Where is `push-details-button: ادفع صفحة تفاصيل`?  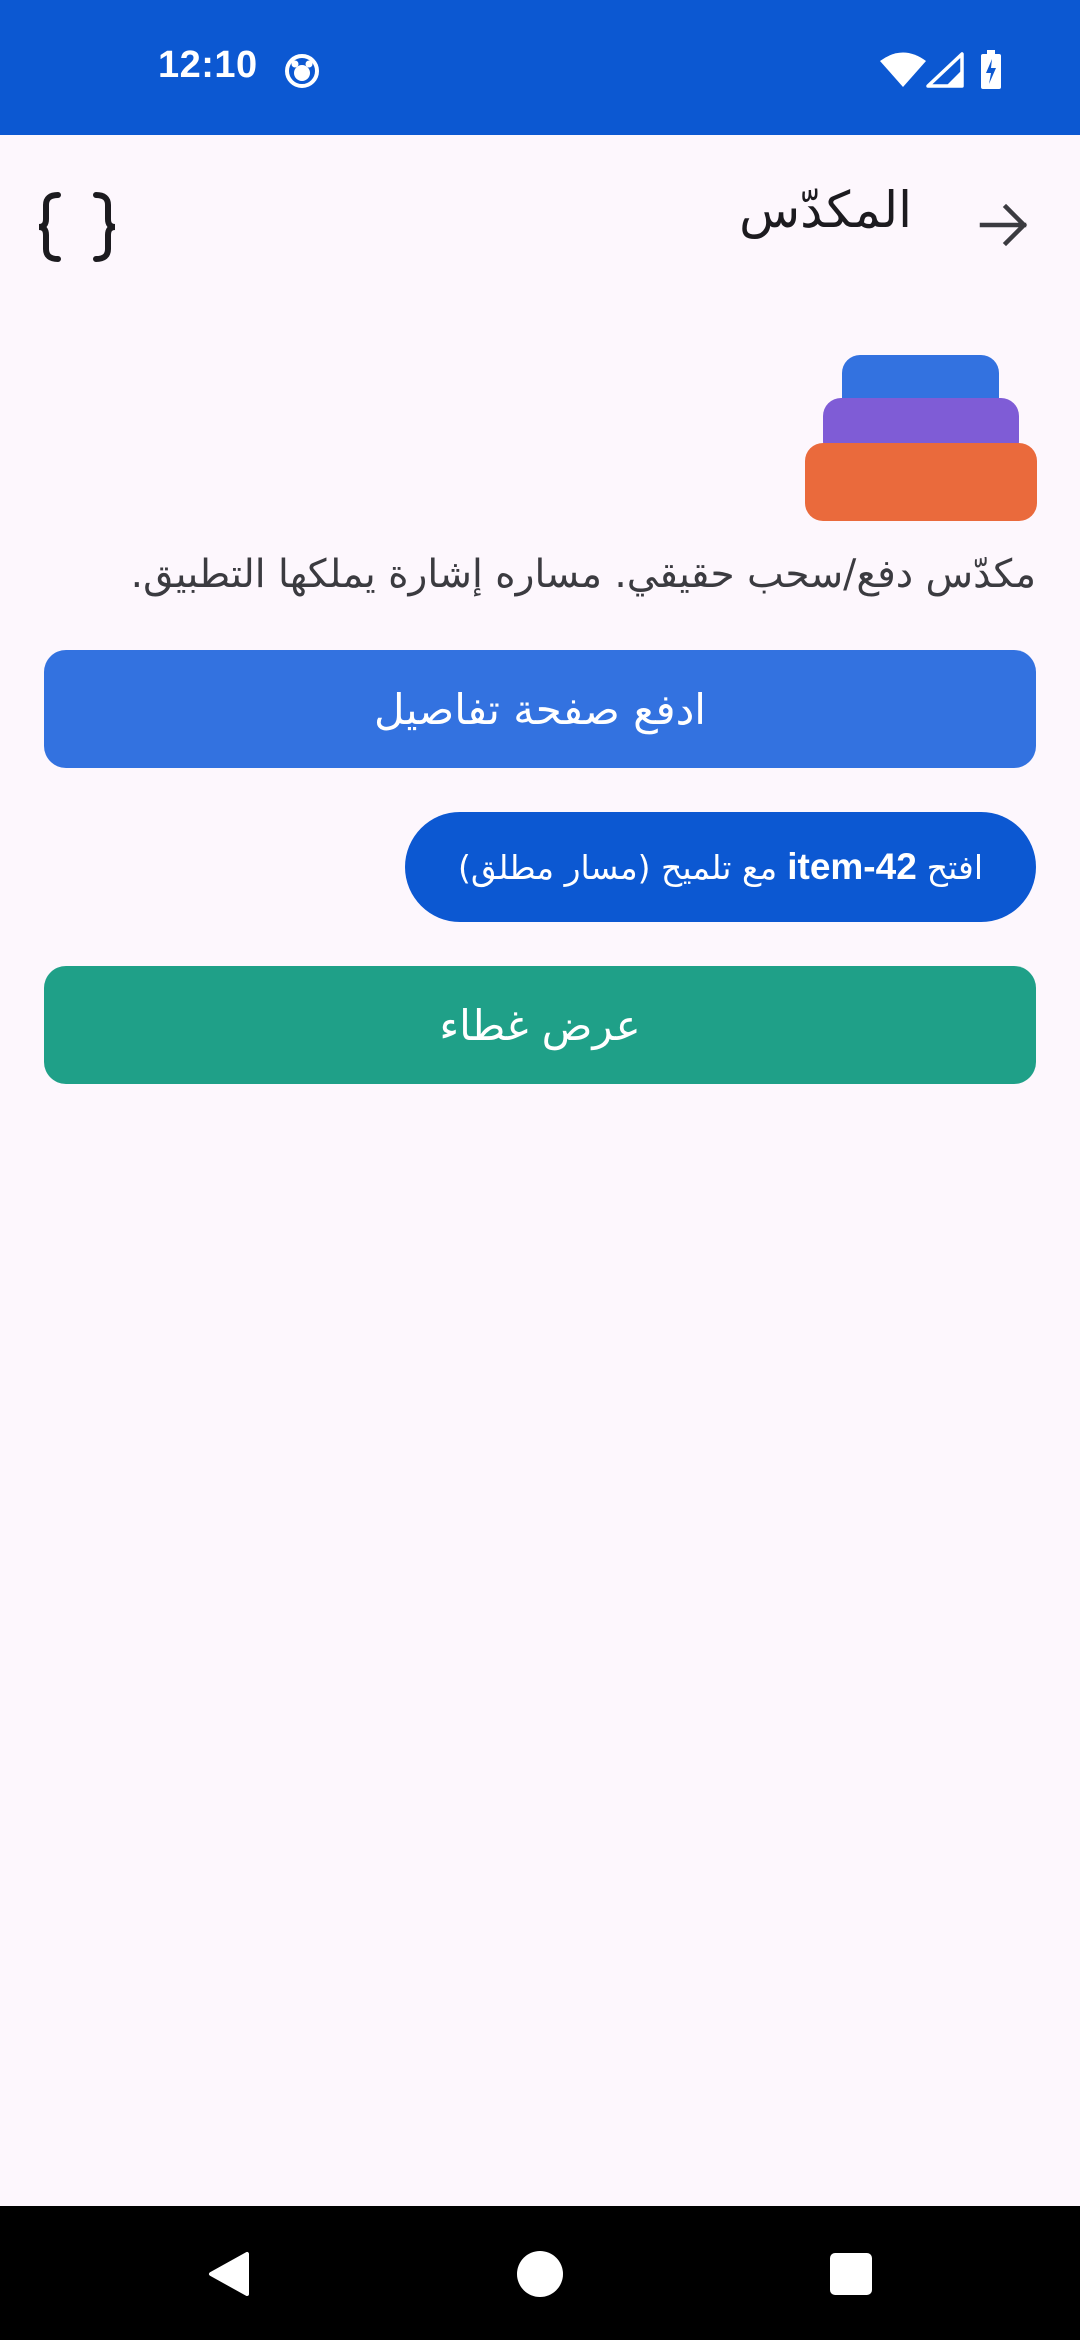 push-details-button: ادفع صفحة تفاصيل is located at coordinates (540, 709).